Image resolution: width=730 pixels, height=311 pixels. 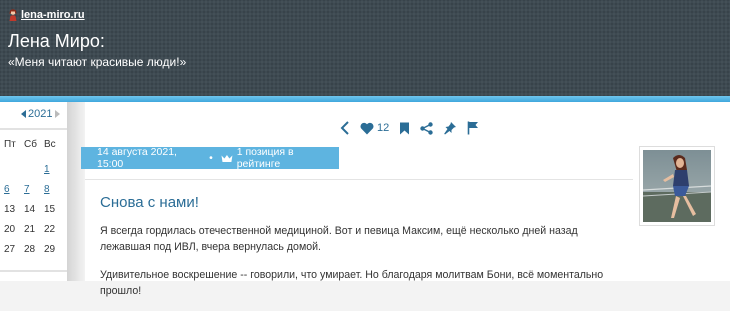 What do you see at coordinates (23, 114) in the screenshot?
I see `prev-year-icon` at bounding box center [23, 114].